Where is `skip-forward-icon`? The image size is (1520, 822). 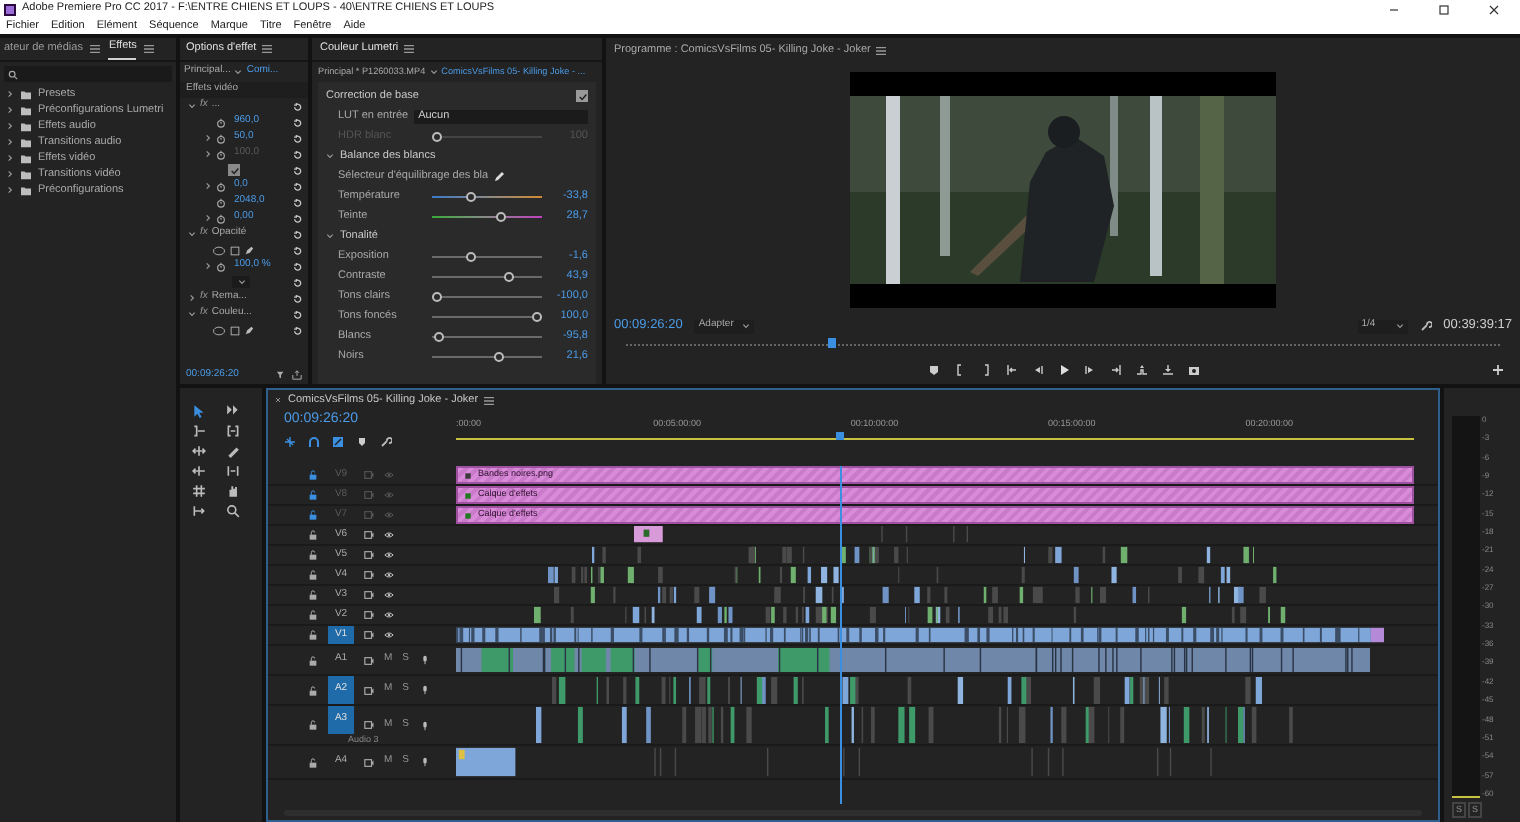 skip-forward-icon is located at coordinates (1115, 370).